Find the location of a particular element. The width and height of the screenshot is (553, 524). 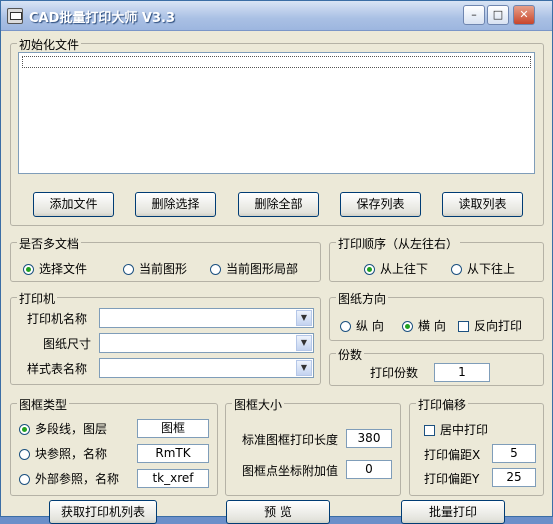

printer-legend: 打印机 is located at coordinates (37, 298).